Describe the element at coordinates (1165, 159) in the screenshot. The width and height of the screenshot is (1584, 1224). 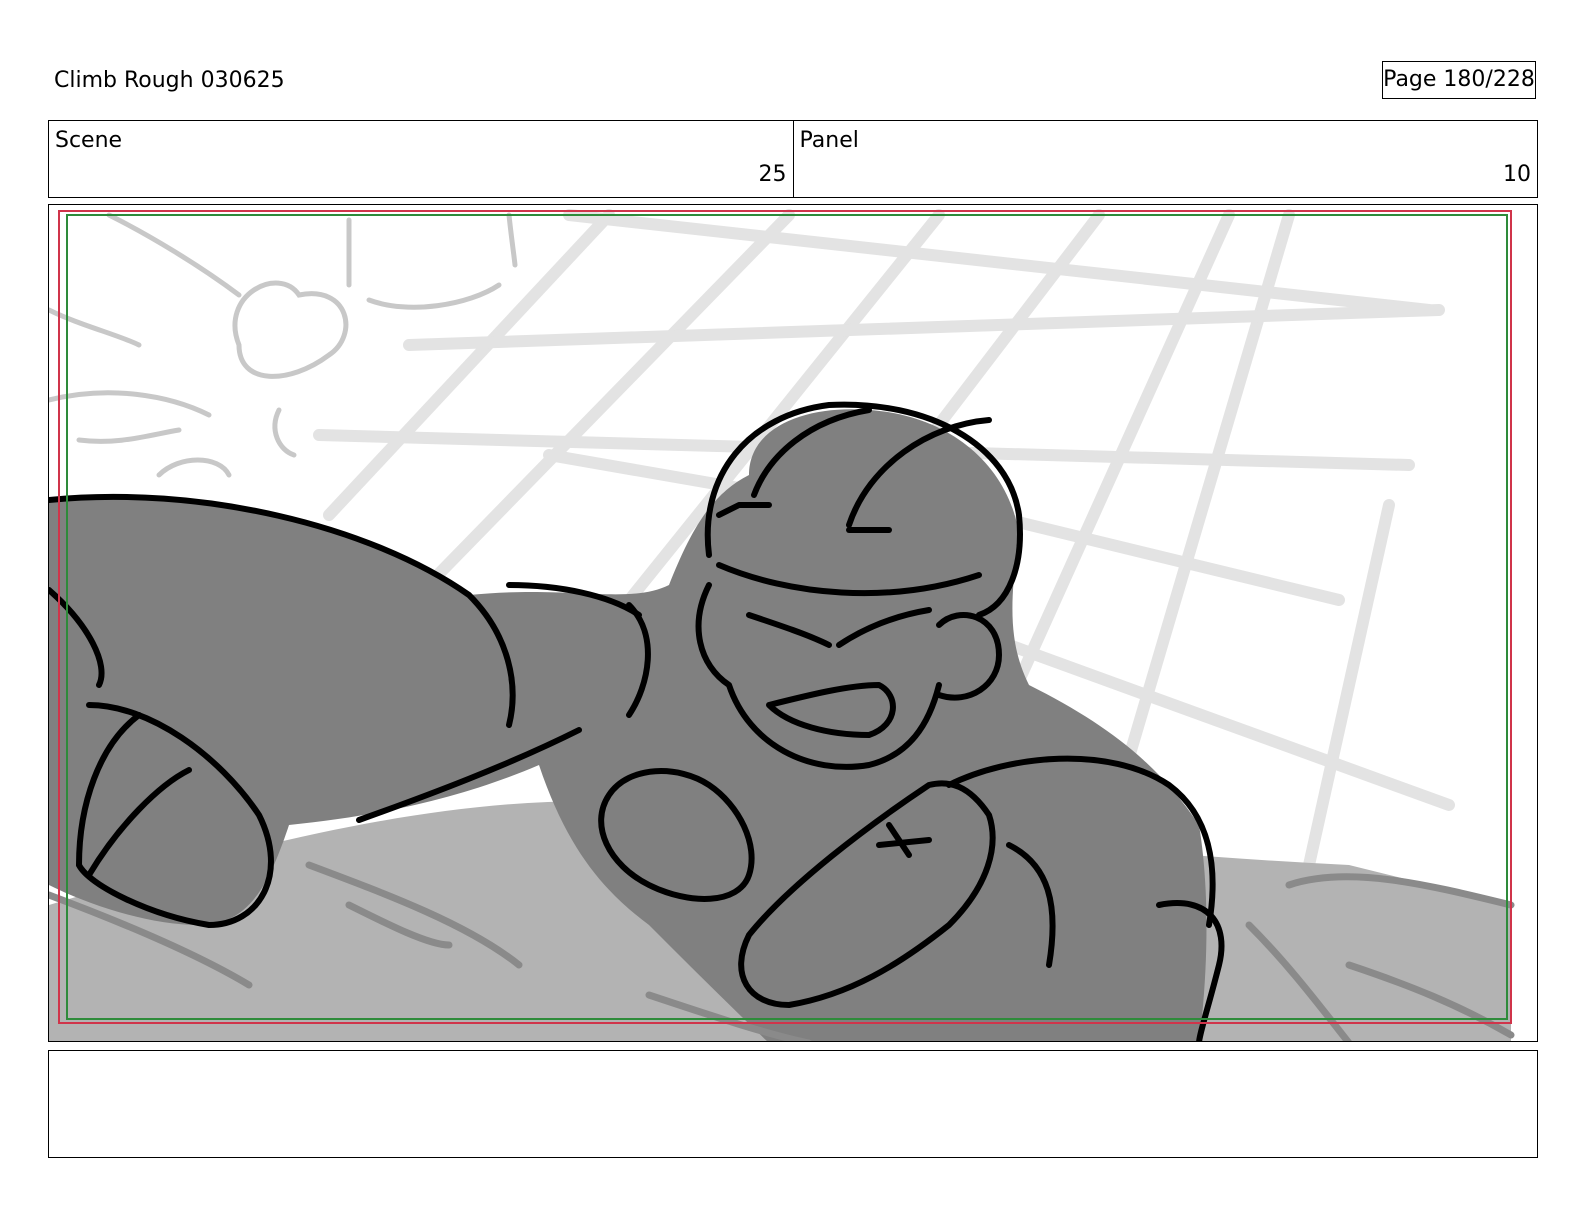
I see `panel-cell: Panel 10` at that location.